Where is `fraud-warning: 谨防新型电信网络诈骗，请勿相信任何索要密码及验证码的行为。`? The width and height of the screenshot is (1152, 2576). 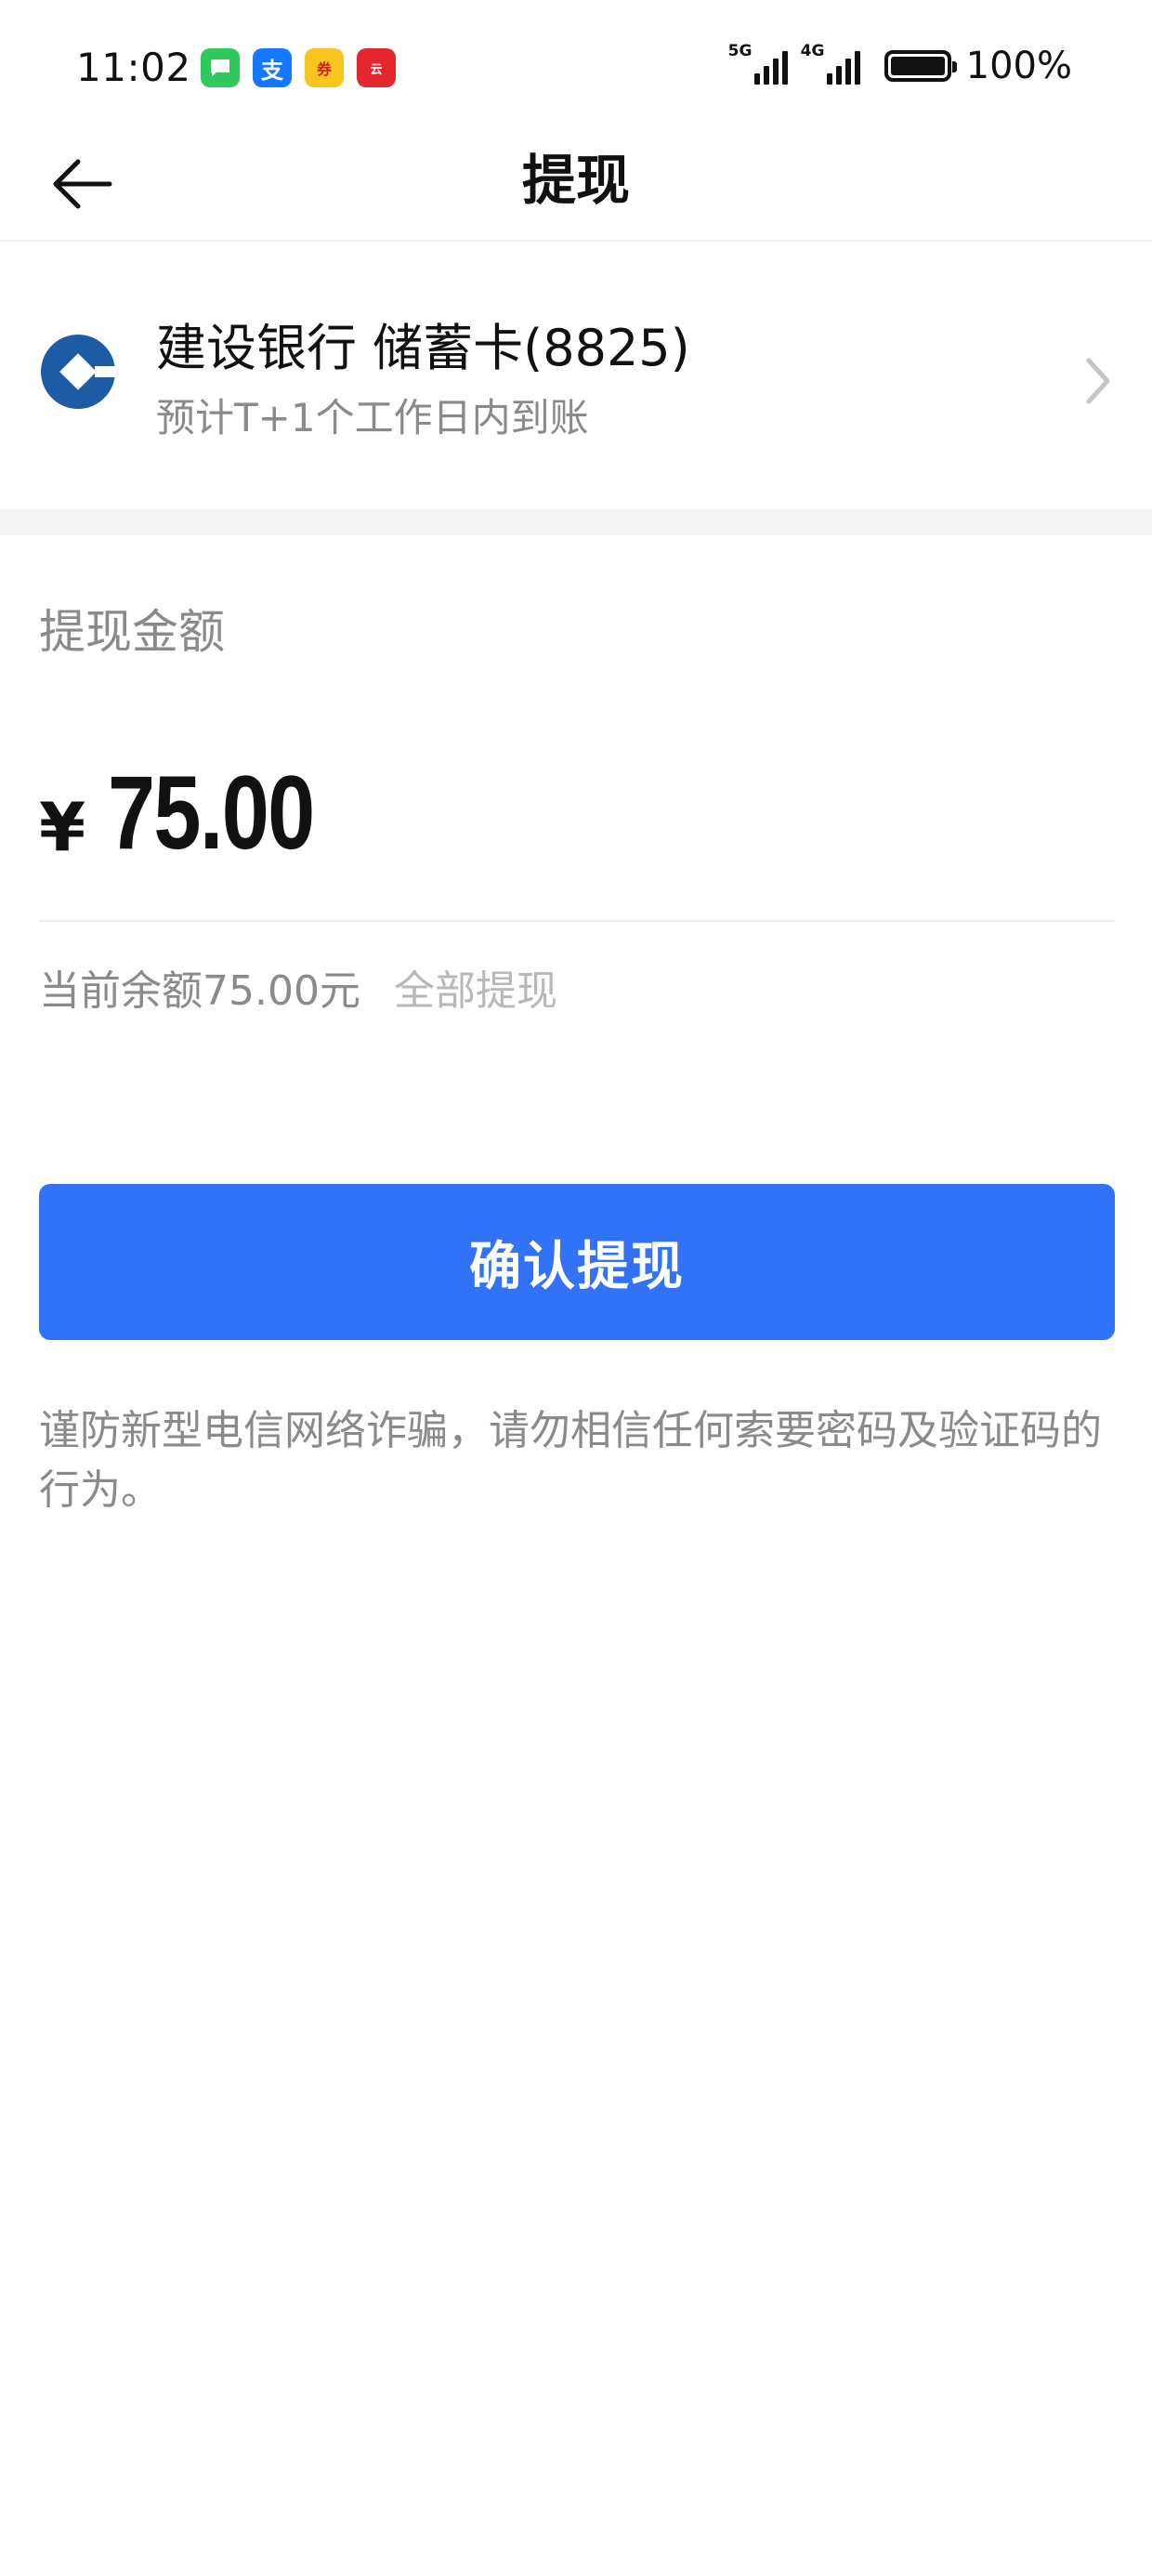 fraud-warning: 谨防新型电信网络诈骗，请勿相信任何索要密码及验证码的行为。 is located at coordinates (570, 1460).